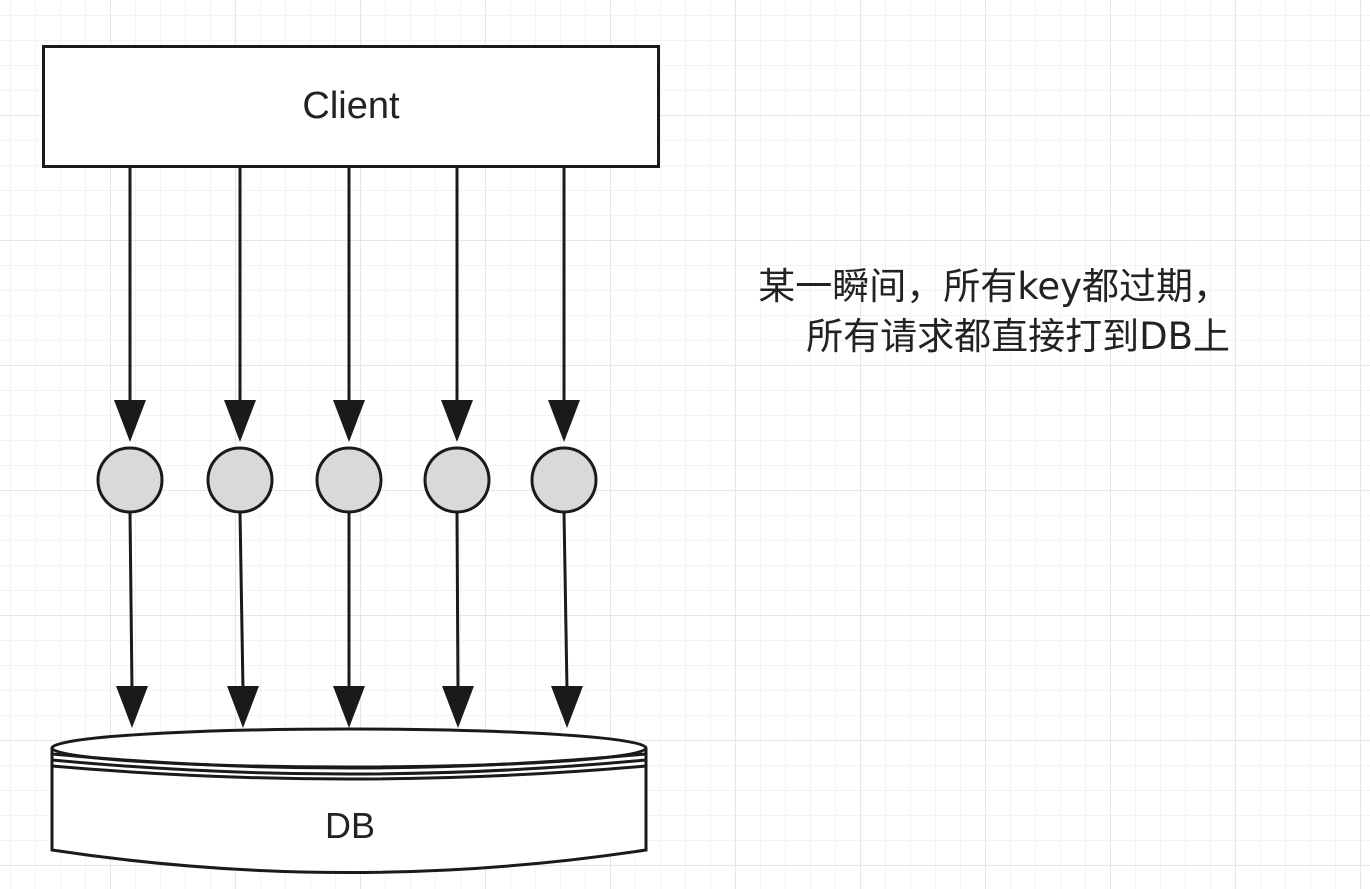 The height and width of the screenshot is (889, 1370). I want to click on request-arrow-2-lower-line, so click(241, 601).